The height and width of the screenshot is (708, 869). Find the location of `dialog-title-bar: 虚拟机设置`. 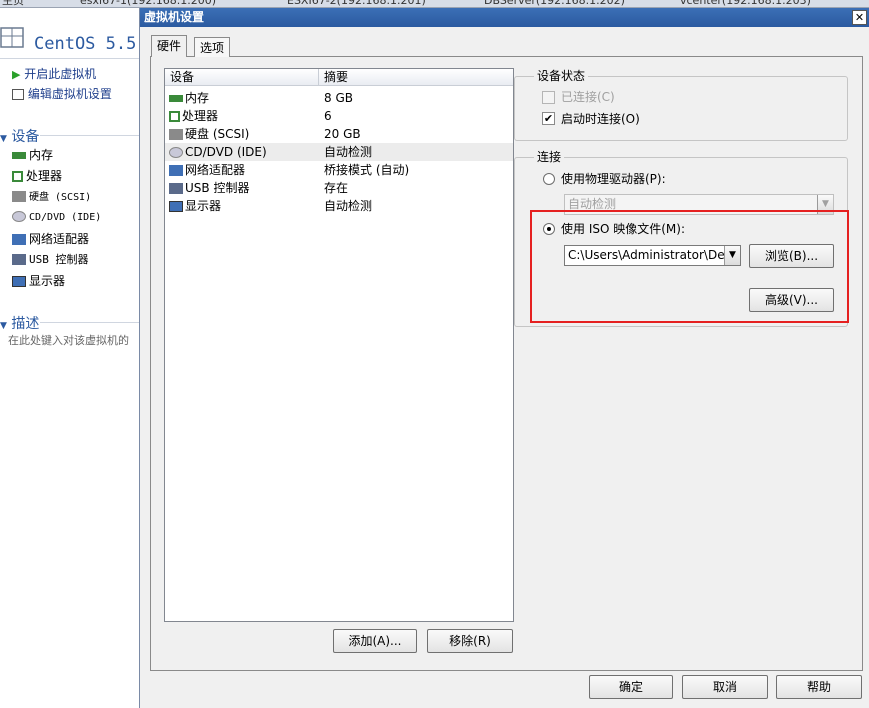

dialog-title-bar: 虚拟机设置 is located at coordinates (504, 17).